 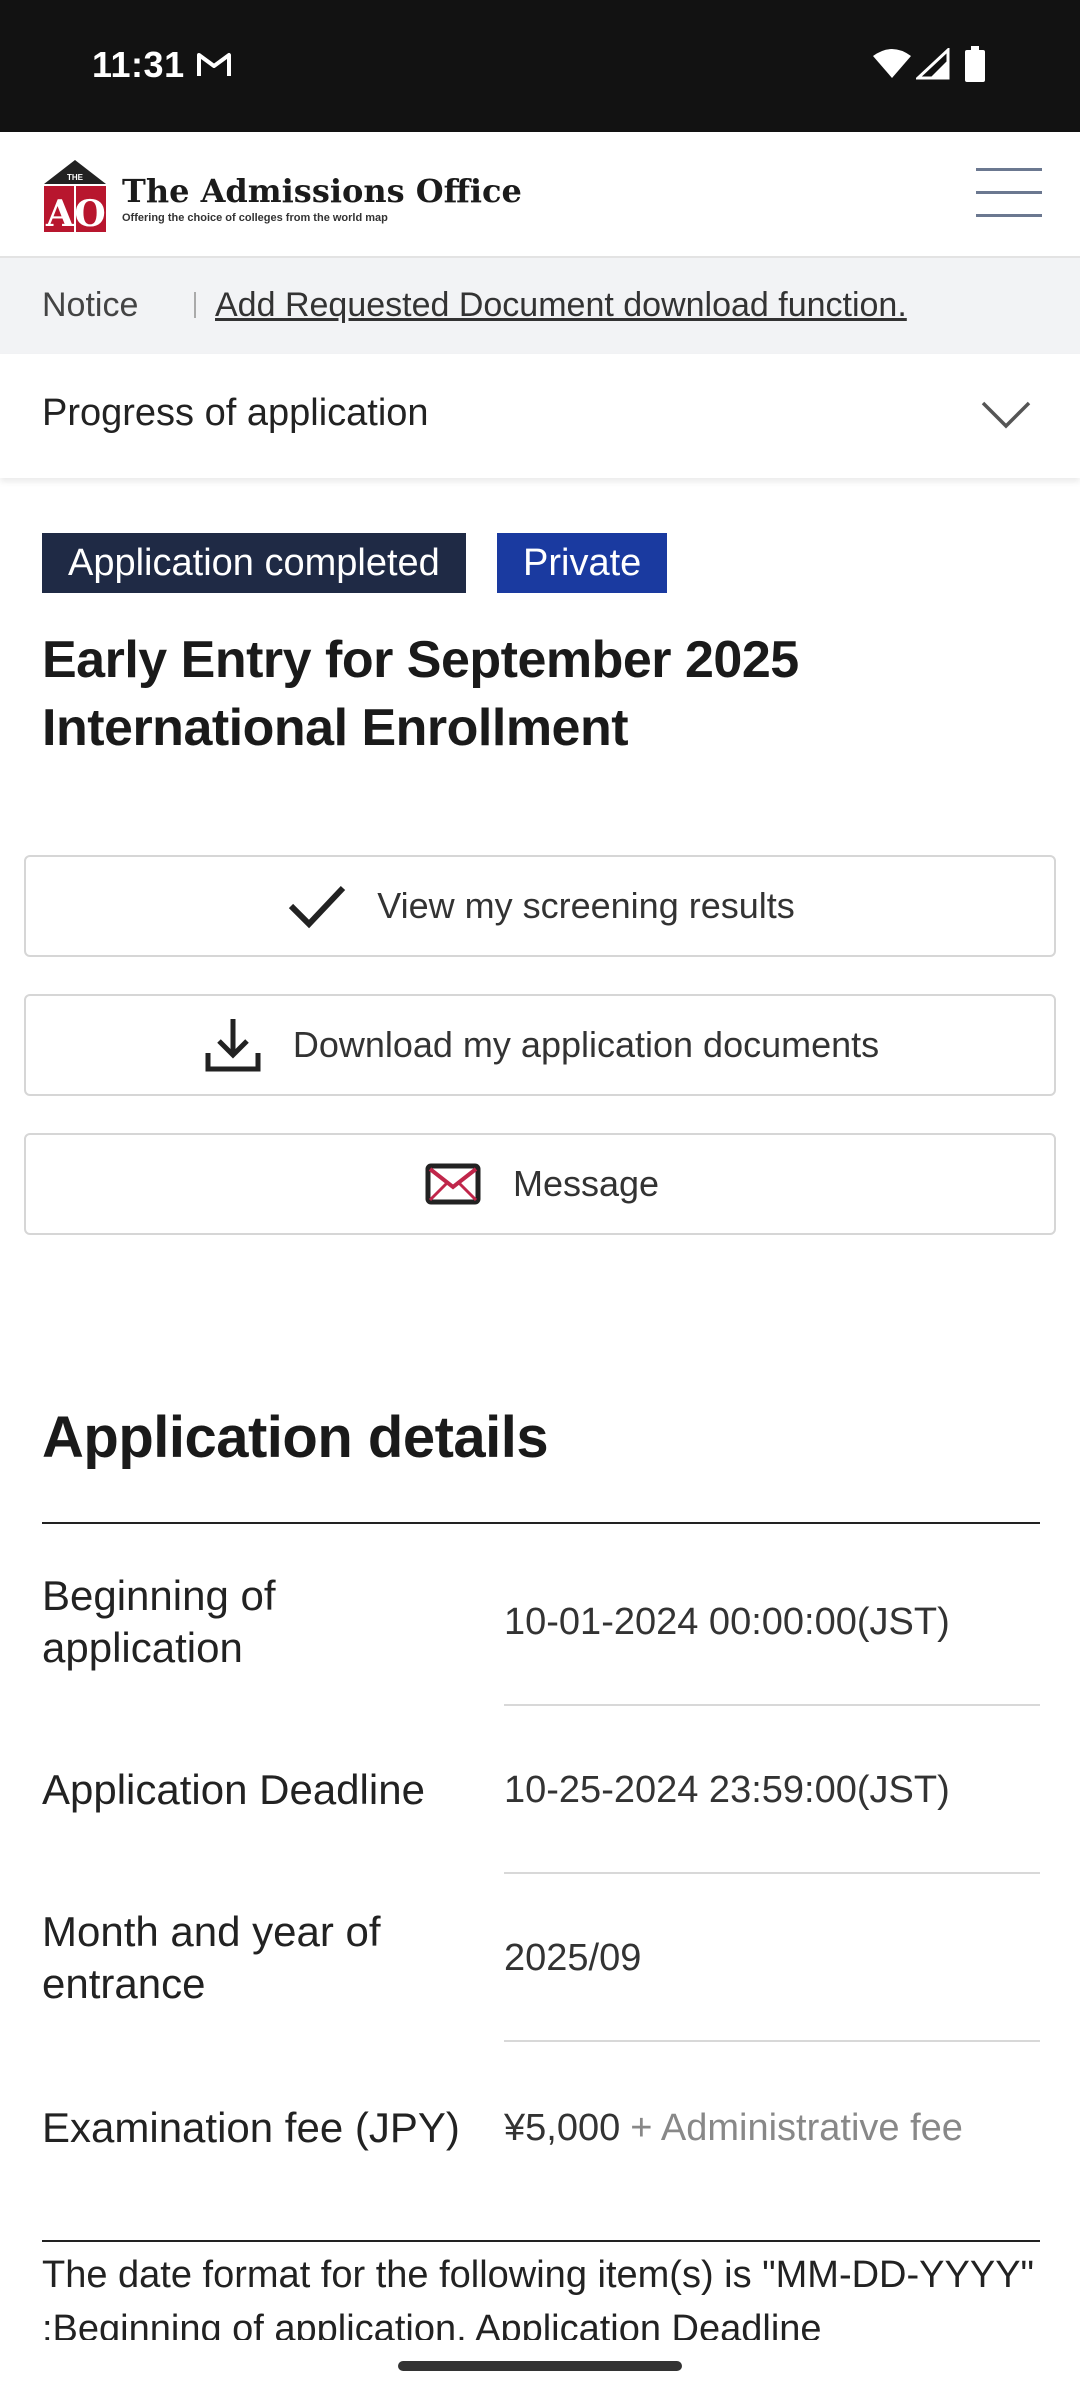 What do you see at coordinates (541, 2241) in the screenshot?
I see `details-bottom-divider` at bounding box center [541, 2241].